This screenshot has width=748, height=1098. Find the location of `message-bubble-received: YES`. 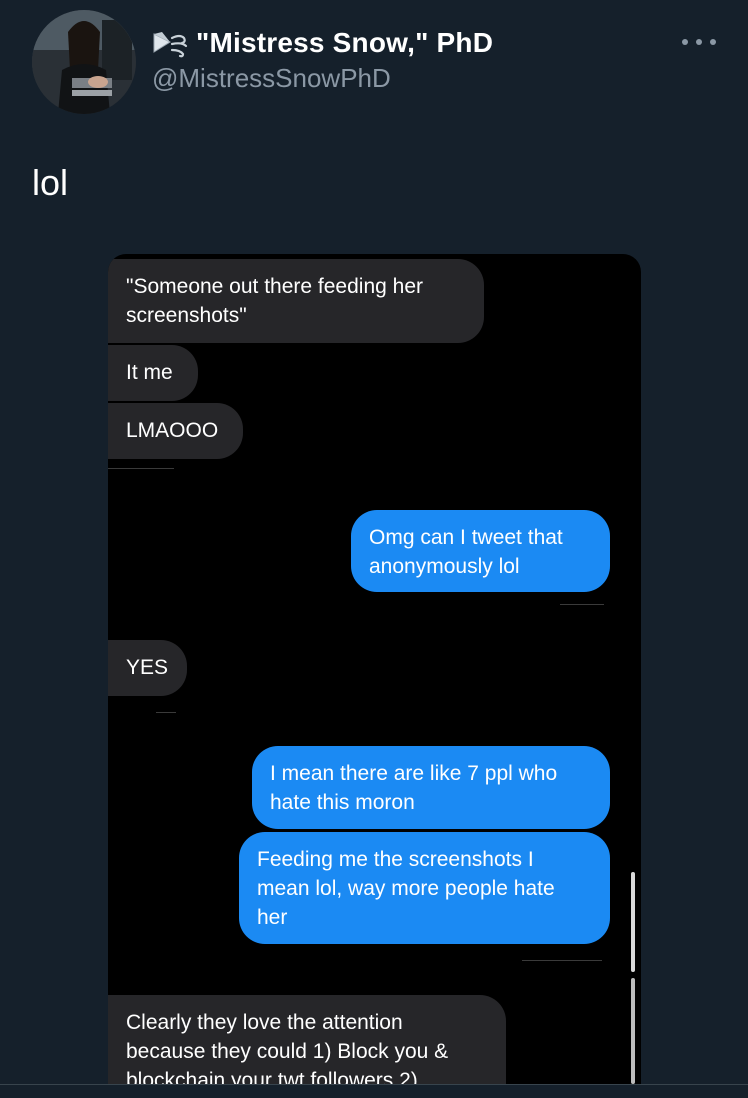

message-bubble-received: YES is located at coordinates (147, 668).